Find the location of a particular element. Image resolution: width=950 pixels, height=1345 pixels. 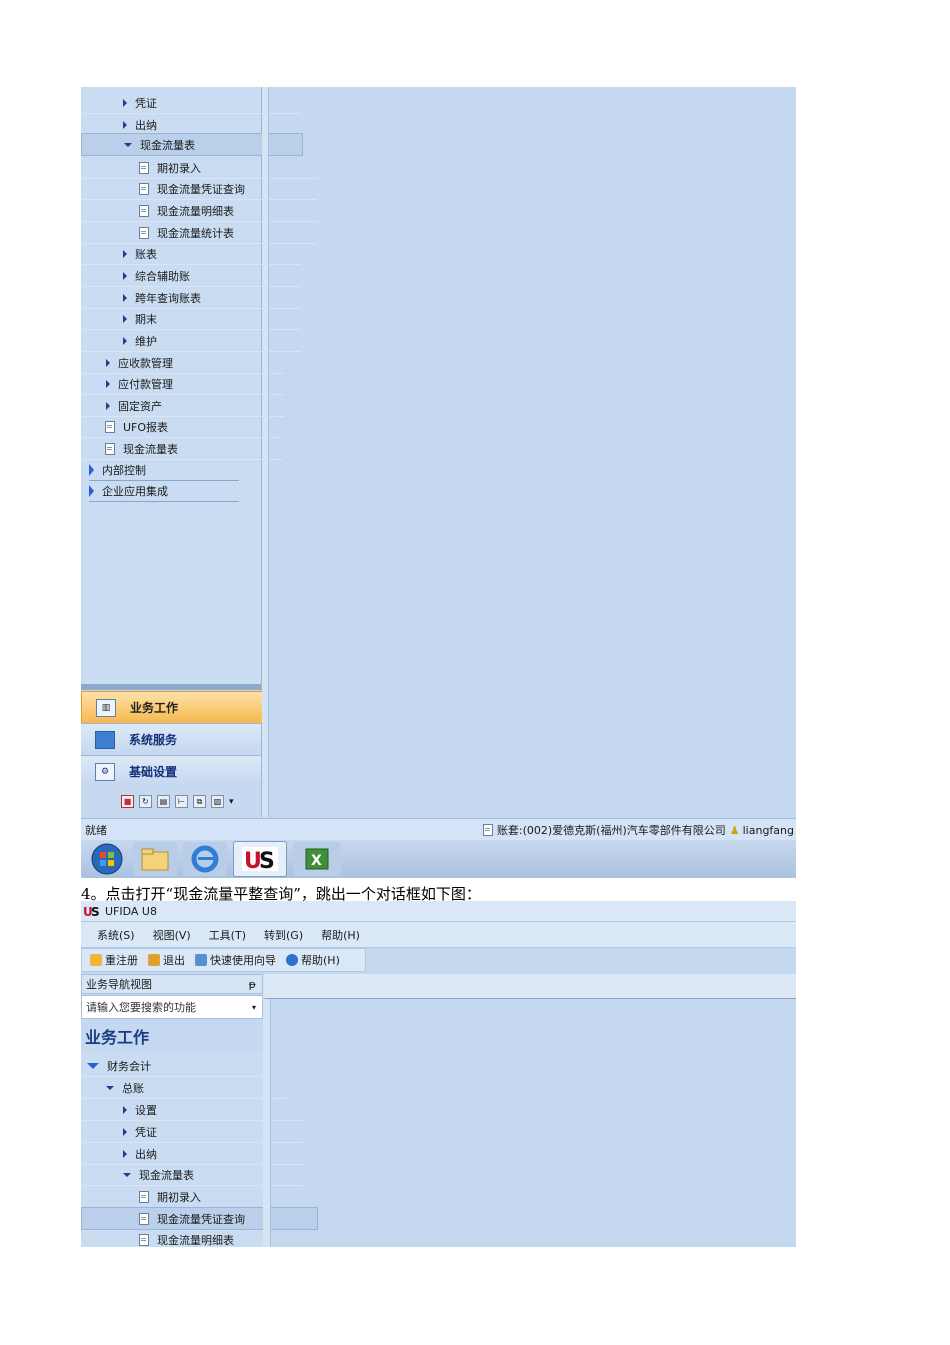

taskbar-excel: X is located at coordinates (317, 859).